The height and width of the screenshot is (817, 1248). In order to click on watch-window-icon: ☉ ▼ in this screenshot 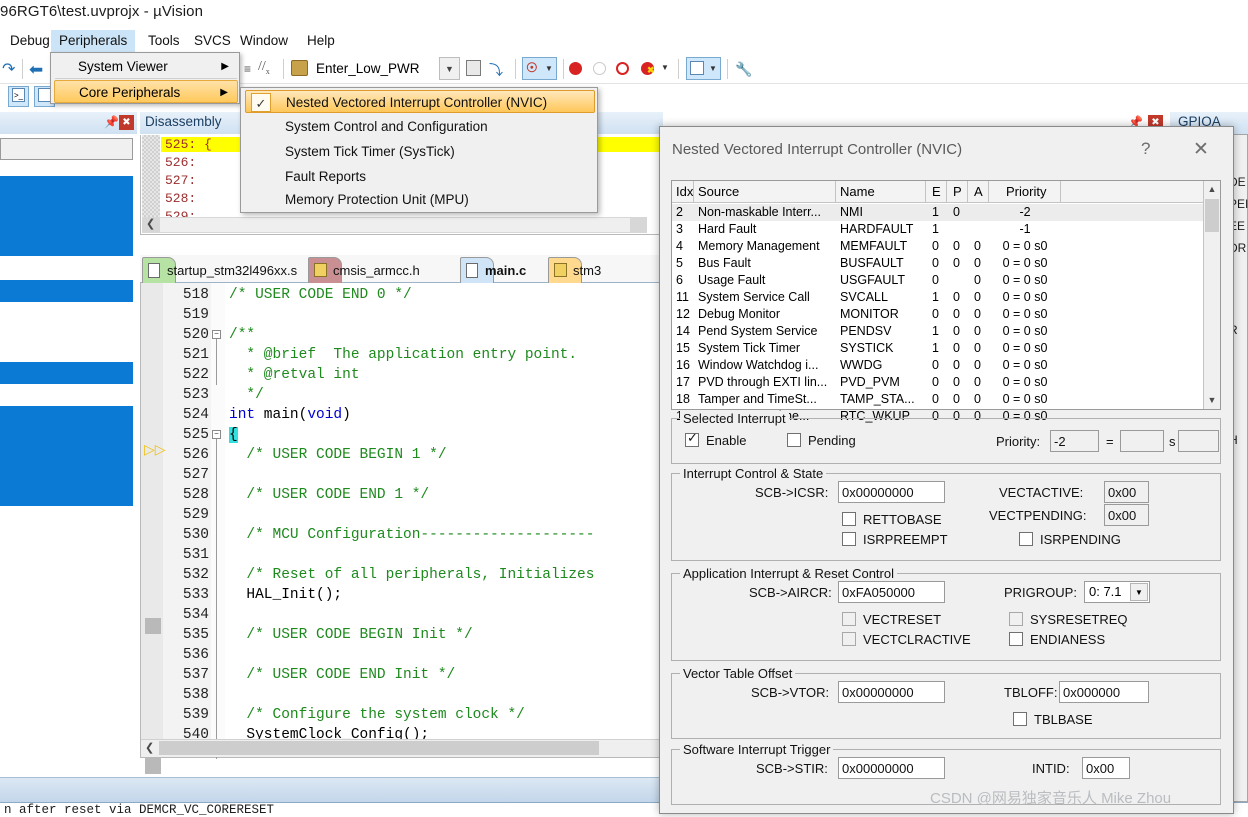, I will do `click(539, 68)`.